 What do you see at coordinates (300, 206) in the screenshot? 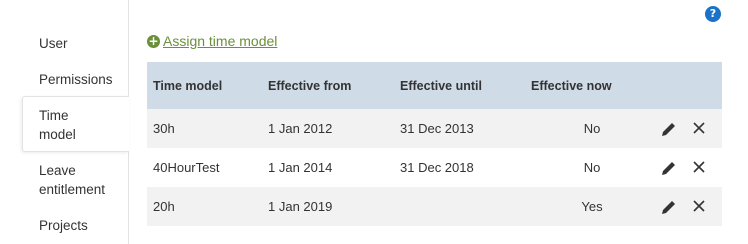
I see `cell-effective-from: 1 Jan 2019` at bounding box center [300, 206].